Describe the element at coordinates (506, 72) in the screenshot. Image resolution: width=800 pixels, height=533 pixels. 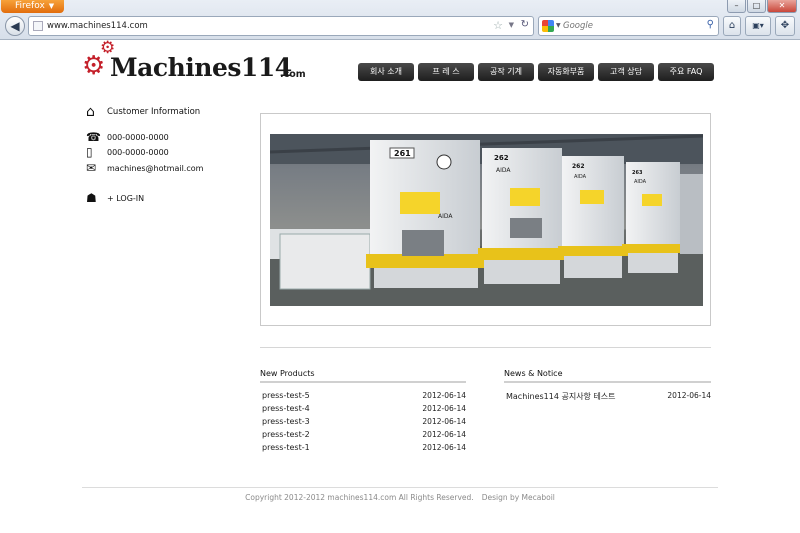
I see `nav-machine-tools: 공작 기계` at that location.